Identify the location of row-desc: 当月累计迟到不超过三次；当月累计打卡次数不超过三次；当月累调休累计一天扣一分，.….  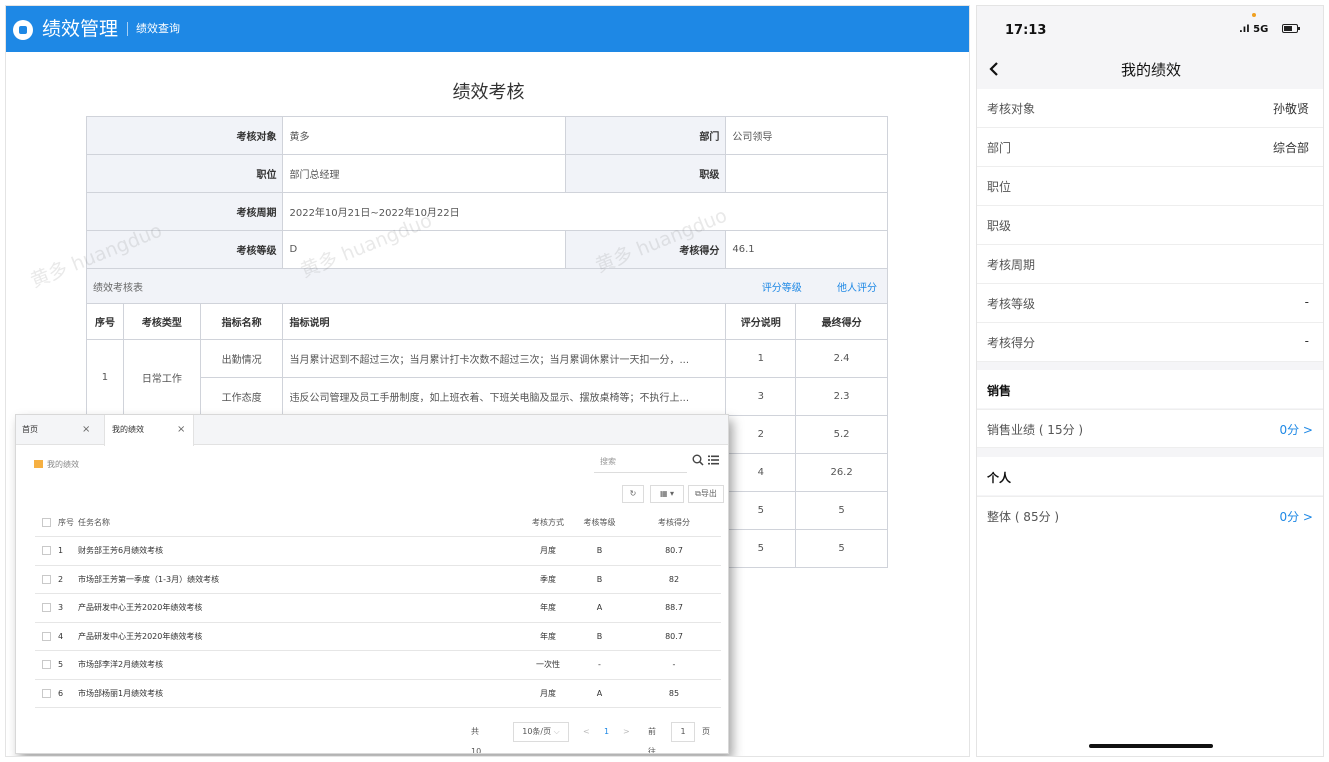
(504, 358).